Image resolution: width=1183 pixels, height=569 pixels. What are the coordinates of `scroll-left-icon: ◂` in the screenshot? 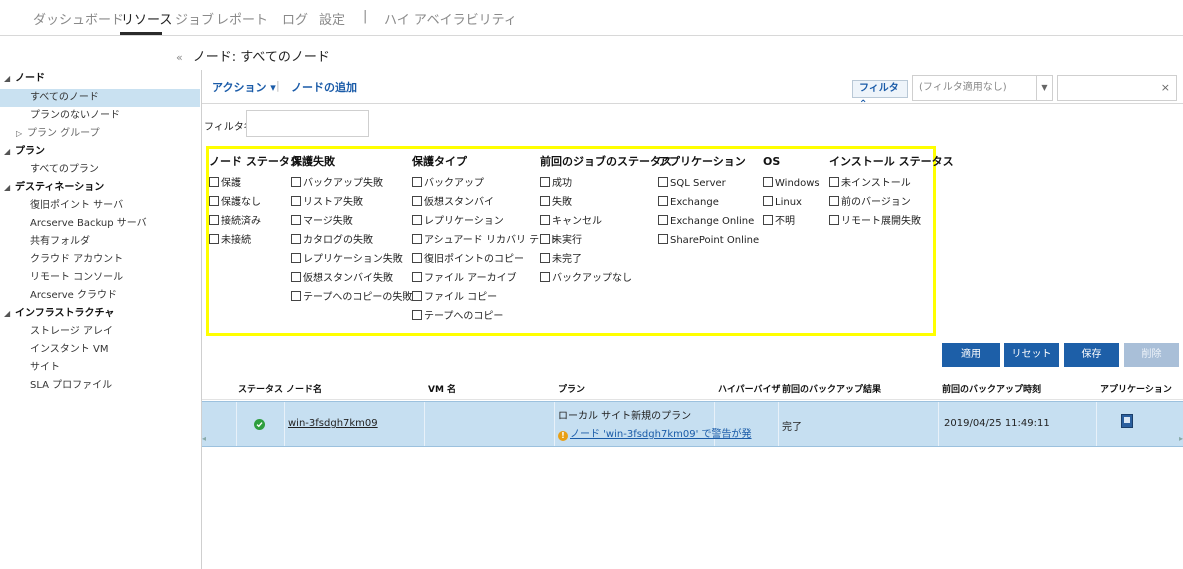 It's located at (204, 438).